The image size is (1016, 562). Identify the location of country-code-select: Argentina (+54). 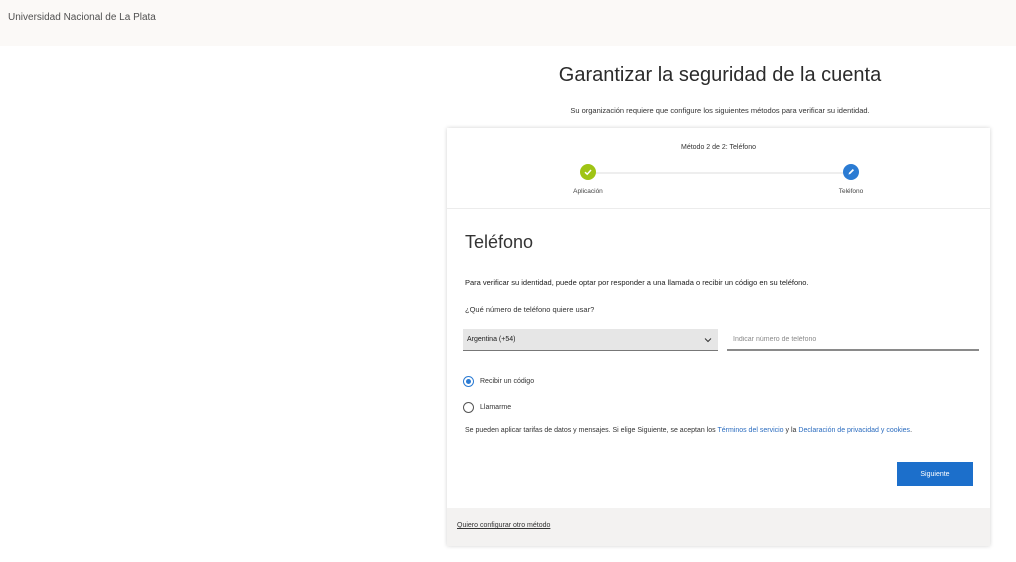
(590, 340).